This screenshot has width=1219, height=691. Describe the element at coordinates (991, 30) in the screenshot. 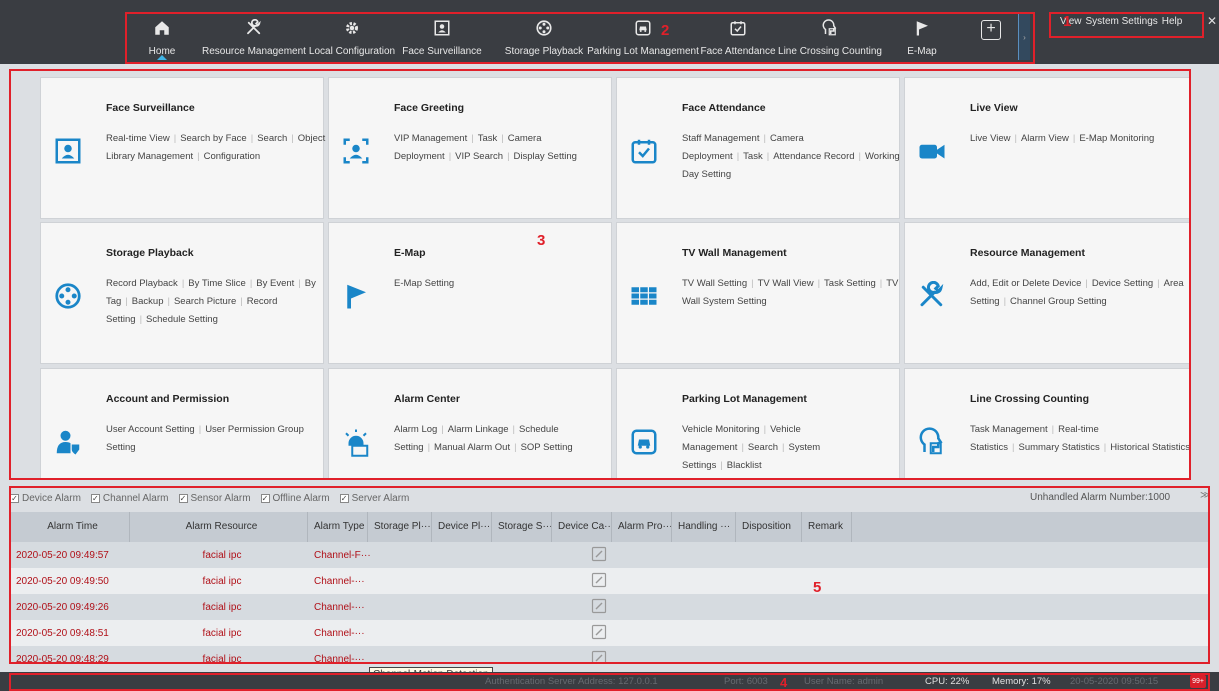

I see `add-module-button: +` at that location.